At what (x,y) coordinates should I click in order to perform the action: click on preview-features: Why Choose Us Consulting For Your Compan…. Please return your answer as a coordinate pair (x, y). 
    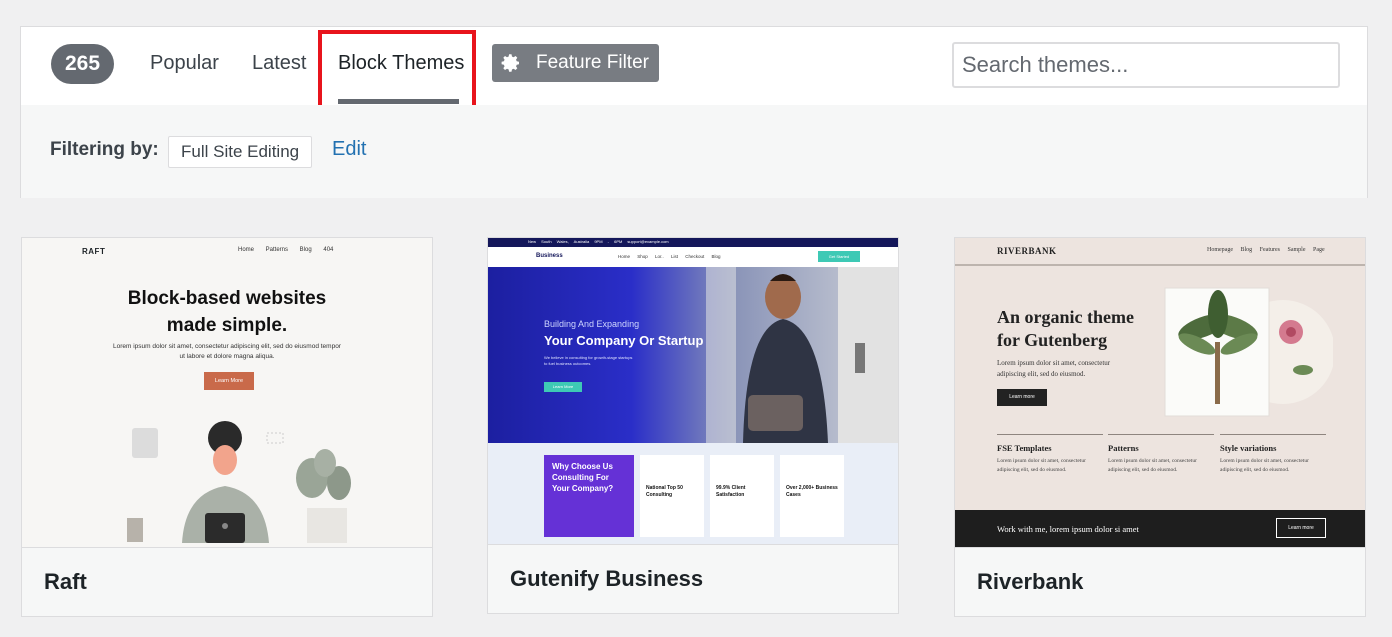
    Looking at the image, I should click on (693, 493).